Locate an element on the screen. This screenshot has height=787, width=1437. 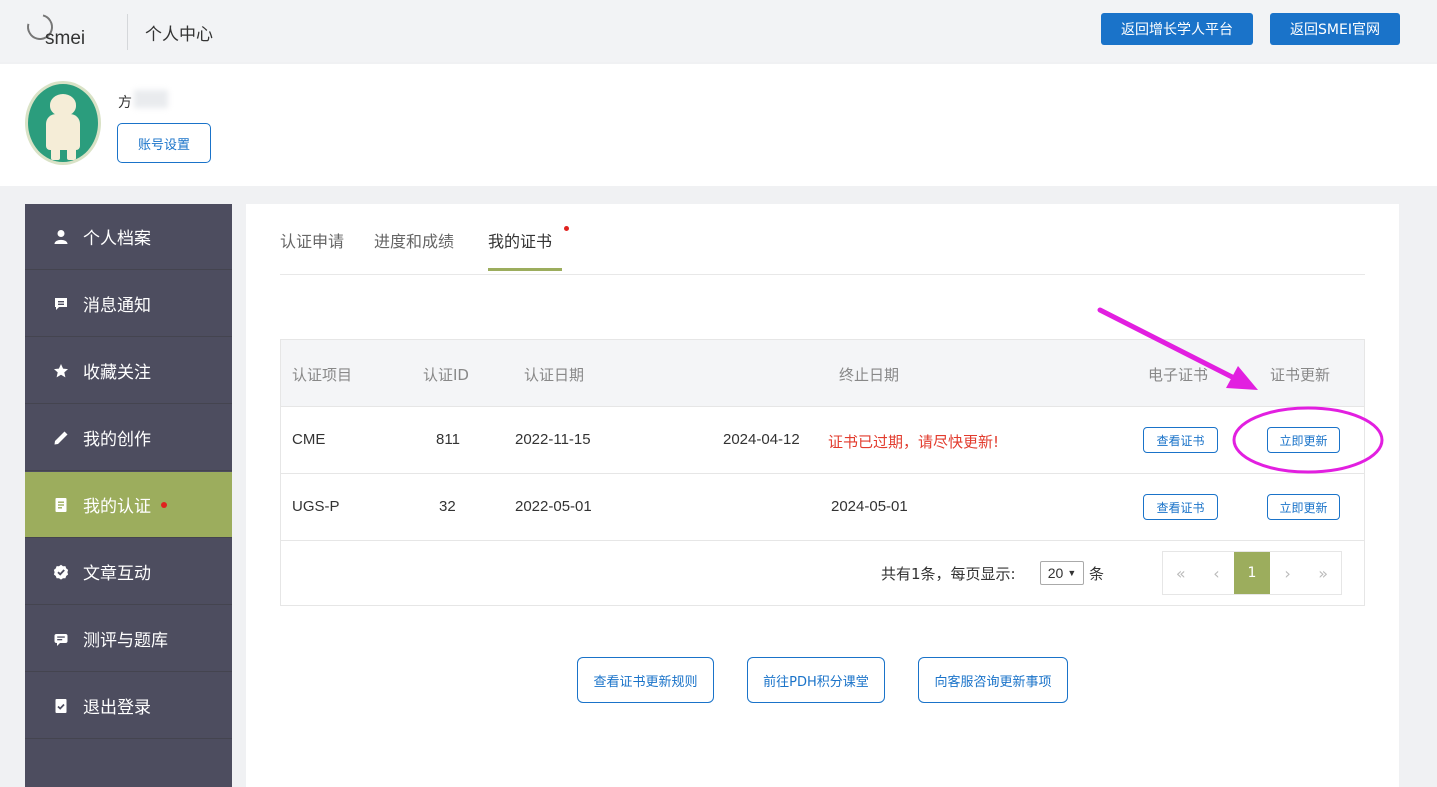
pagination-summary: 共有1条，每页显示: is located at coordinates (948, 574).